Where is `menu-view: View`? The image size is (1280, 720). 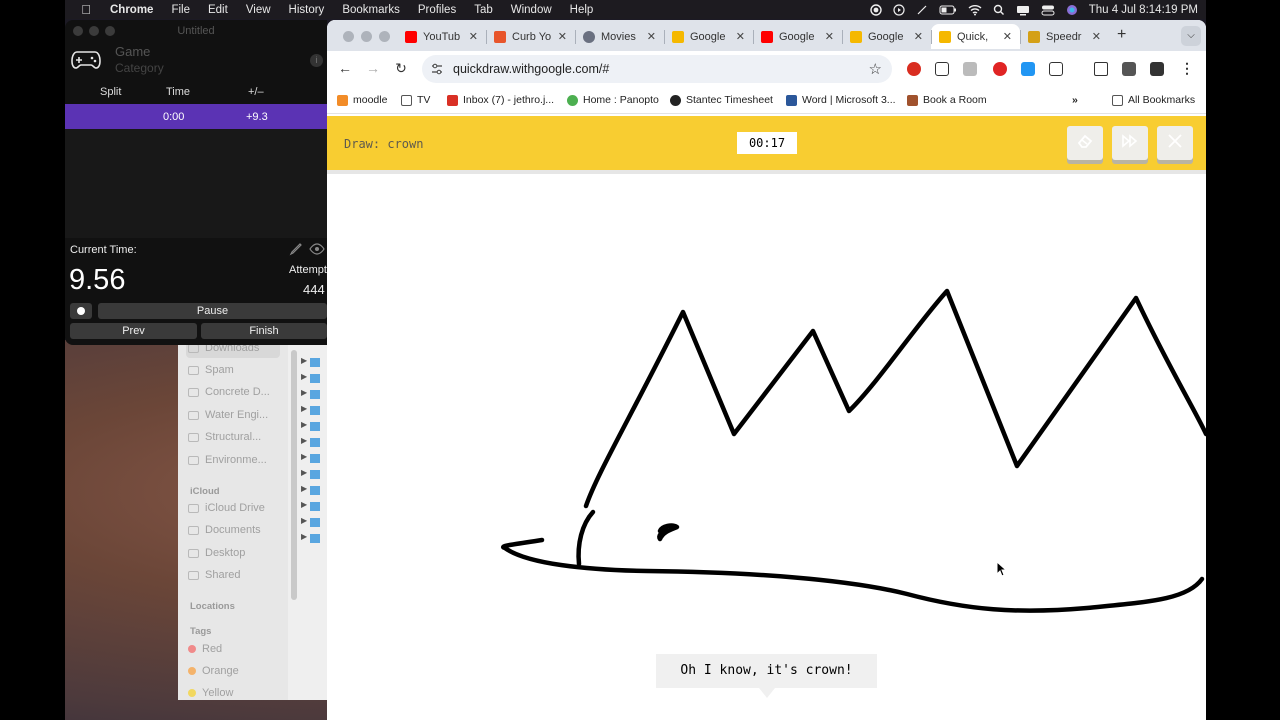 menu-view: View is located at coordinates (258, 10).